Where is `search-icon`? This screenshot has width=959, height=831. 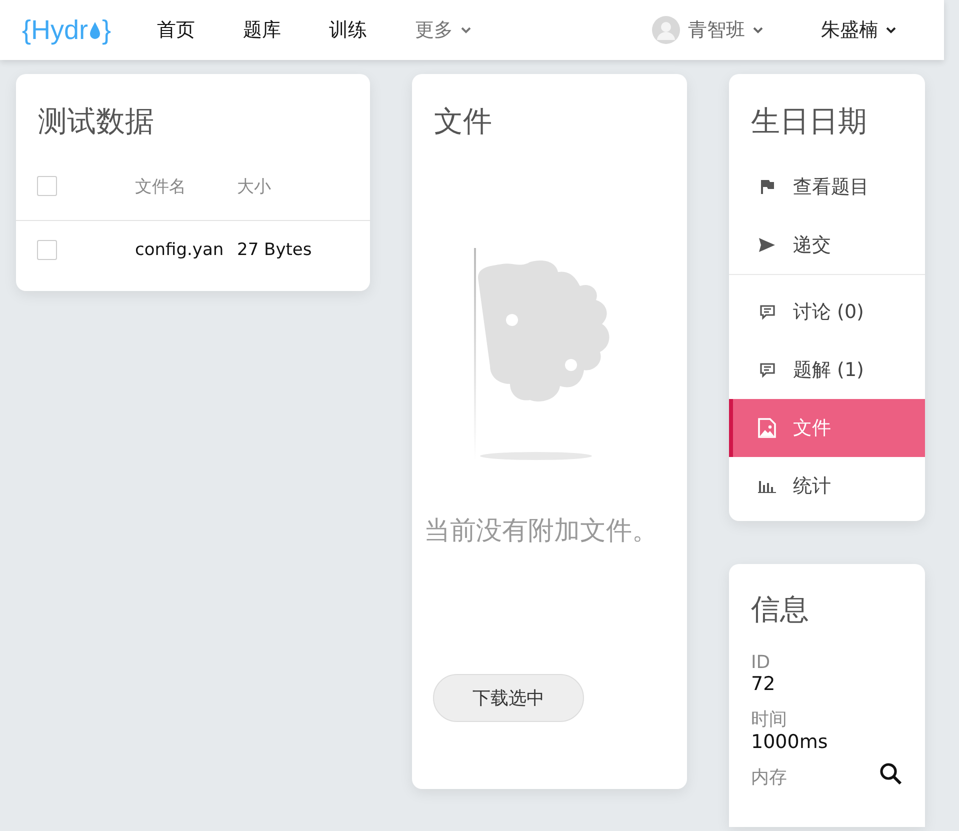
search-icon is located at coordinates (891, 774).